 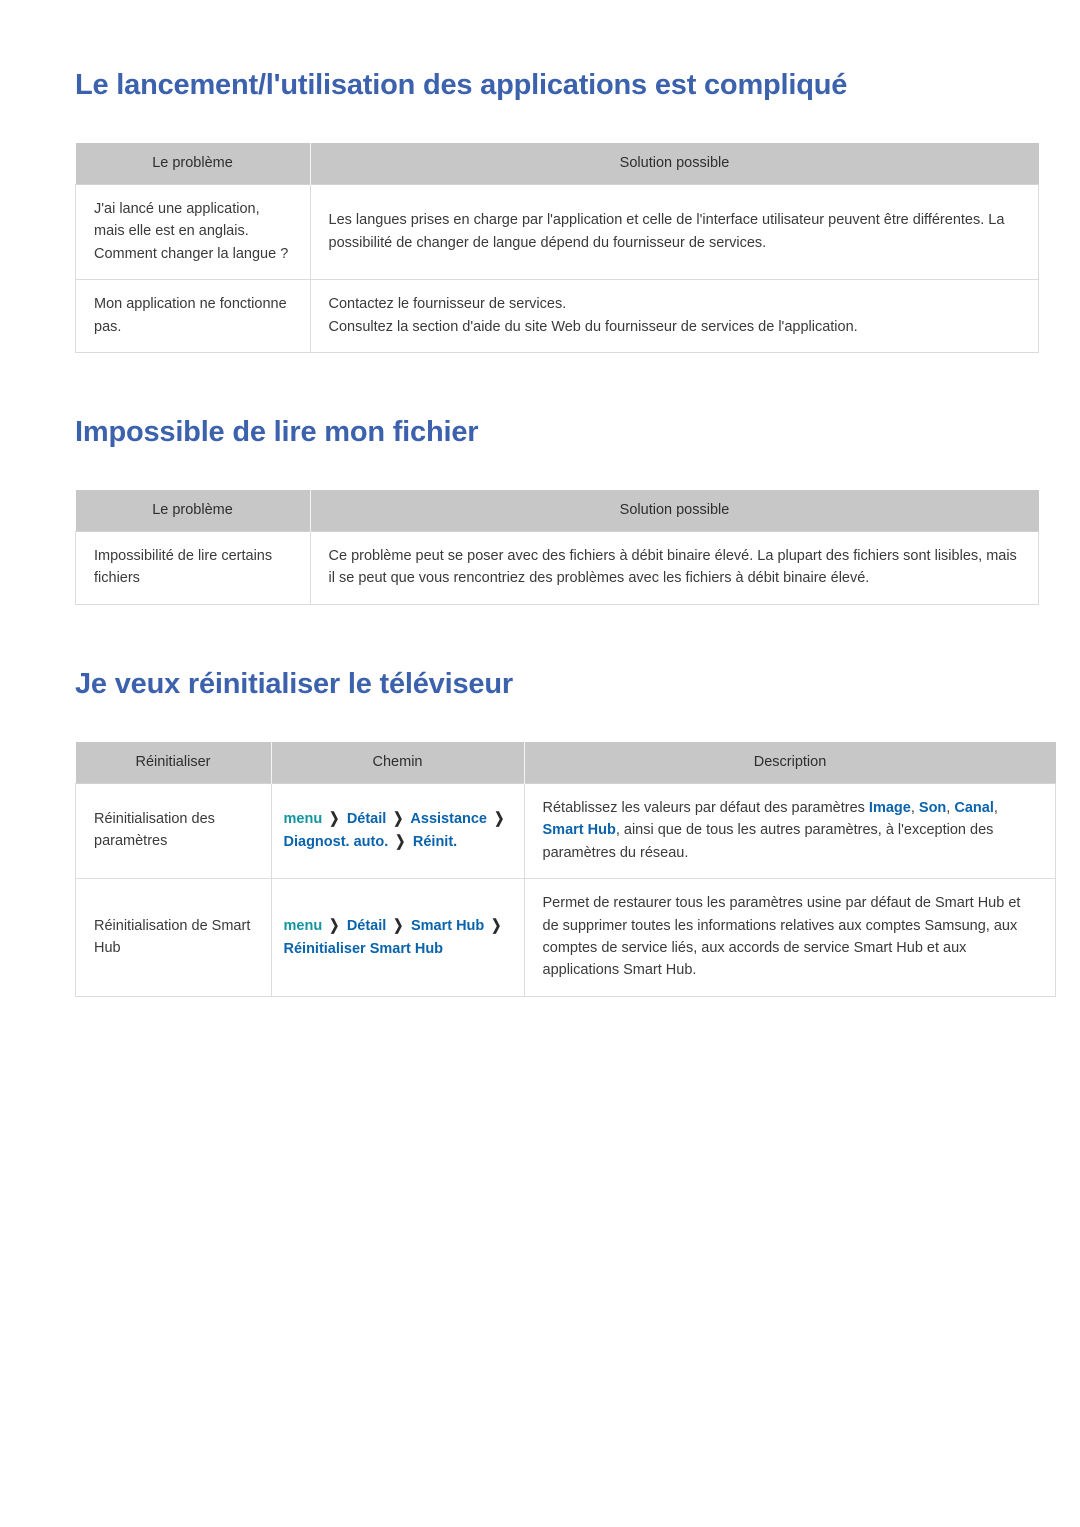 I want to click on setting-name-highlight: Canal, so click(x=974, y=807).